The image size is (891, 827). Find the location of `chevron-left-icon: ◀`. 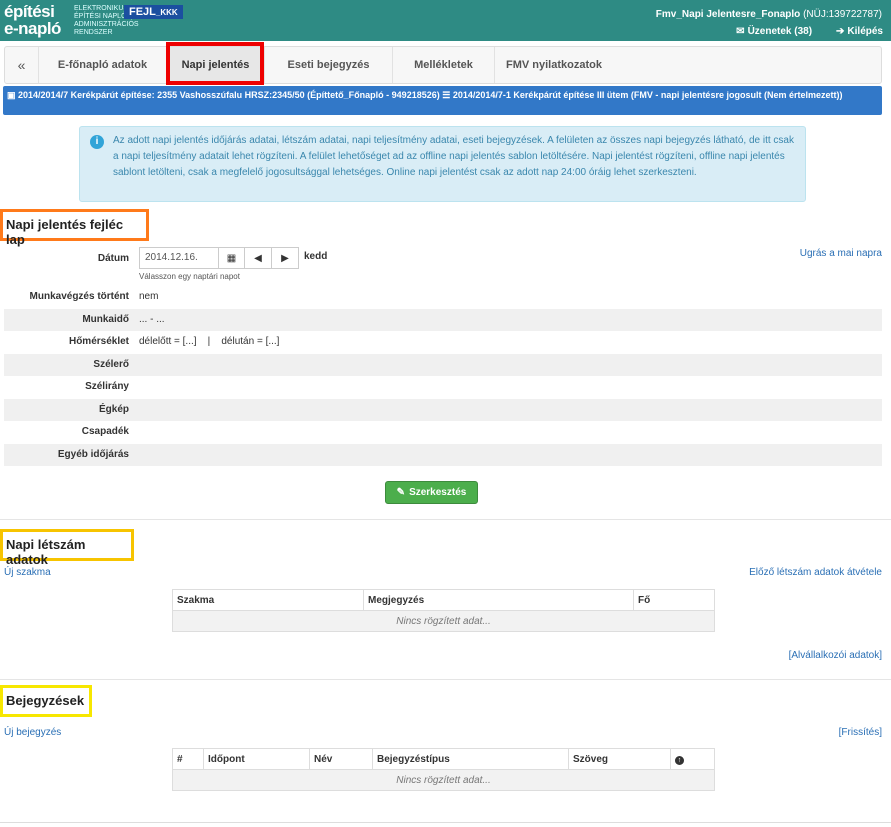

chevron-left-icon: ◀ is located at coordinates (258, 258).